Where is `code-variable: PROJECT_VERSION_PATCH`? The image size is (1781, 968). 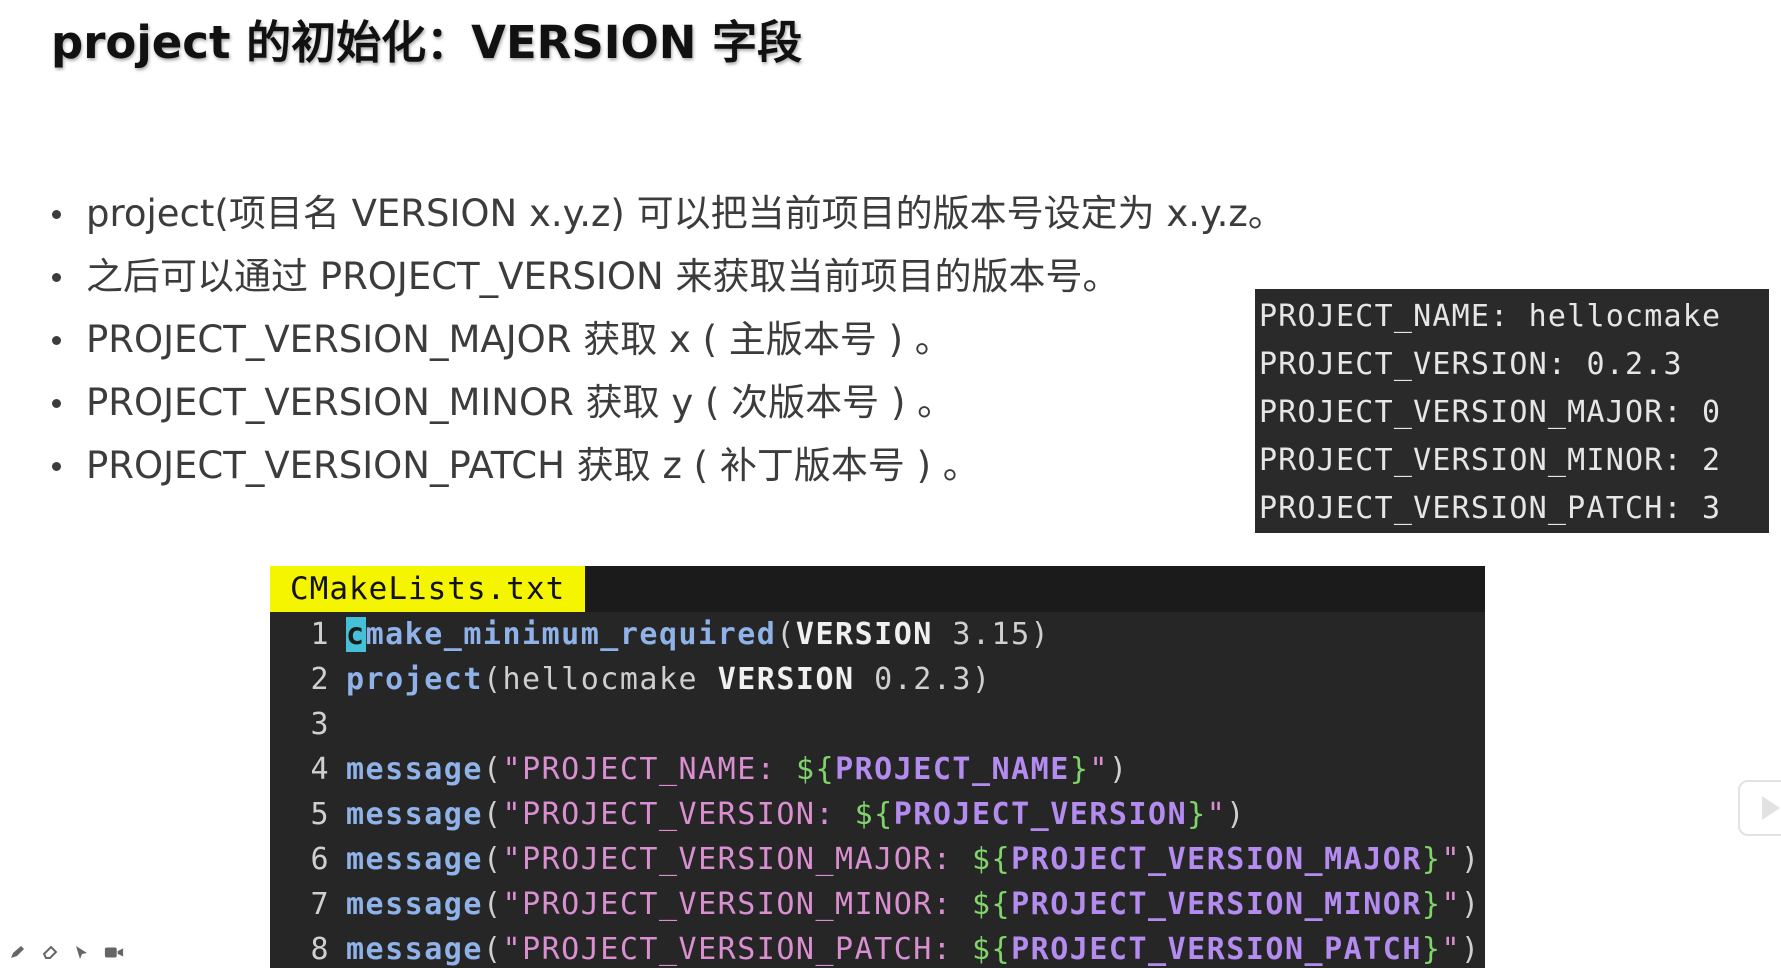
code-variable: PROJECT_VERSION_PATCH is located at coordinates (1216, 949).